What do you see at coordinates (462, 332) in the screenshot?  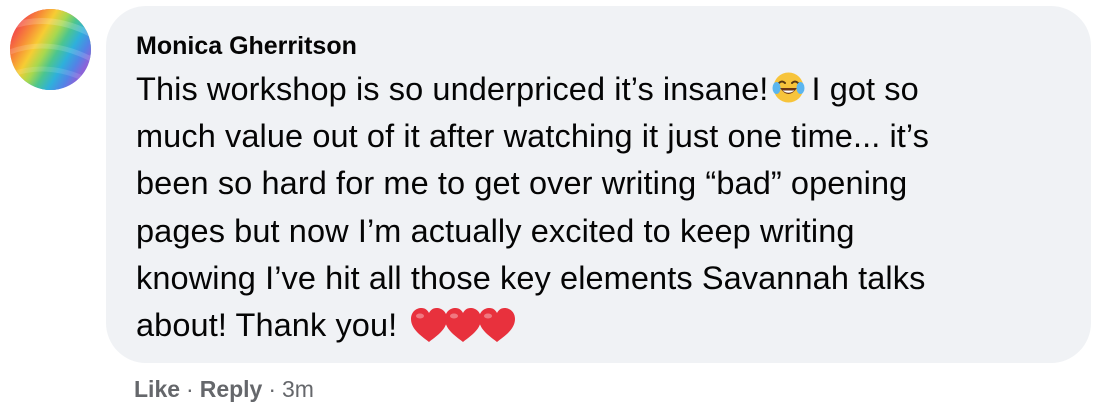 I see `hearts-group` at bounding box center [462, 332].